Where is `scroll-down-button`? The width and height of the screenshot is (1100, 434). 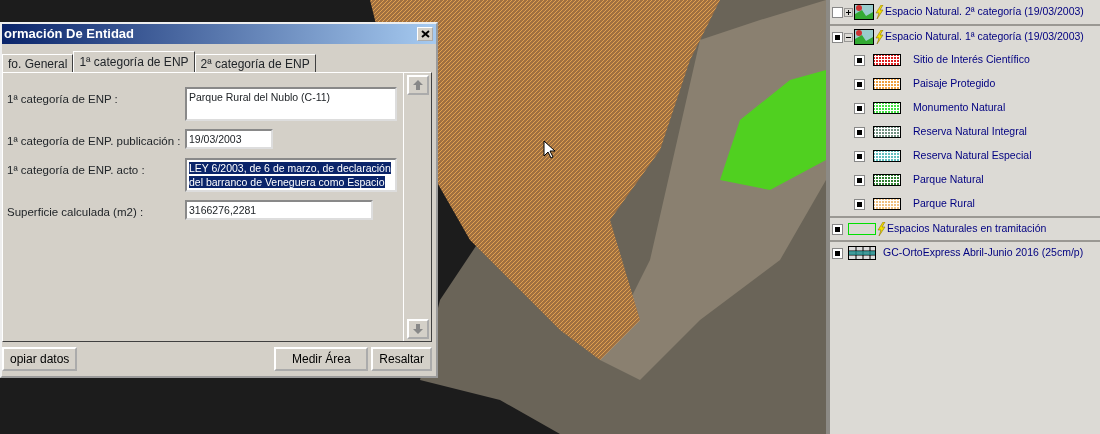 scroll-down-button is located at coordinates (418, 329).